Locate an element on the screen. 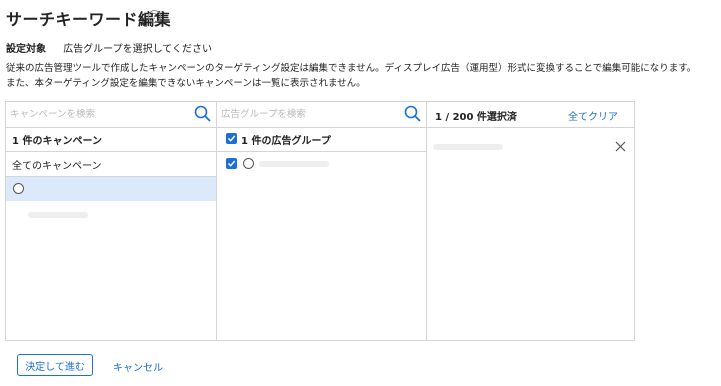 This screenshot has height=386, width=721. adgroup-checkbox is located at coordinates (231, 163).